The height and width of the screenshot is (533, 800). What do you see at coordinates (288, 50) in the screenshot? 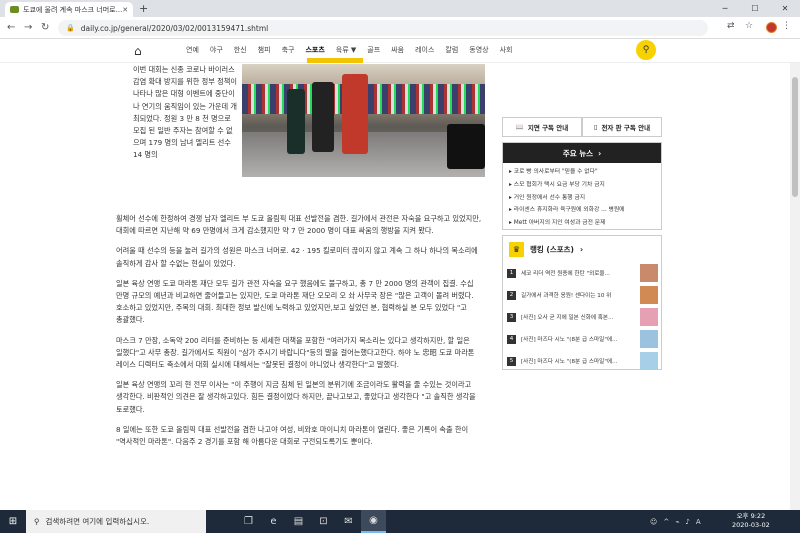
I see `menu-item: 축구` at bounding box center [288, 50].